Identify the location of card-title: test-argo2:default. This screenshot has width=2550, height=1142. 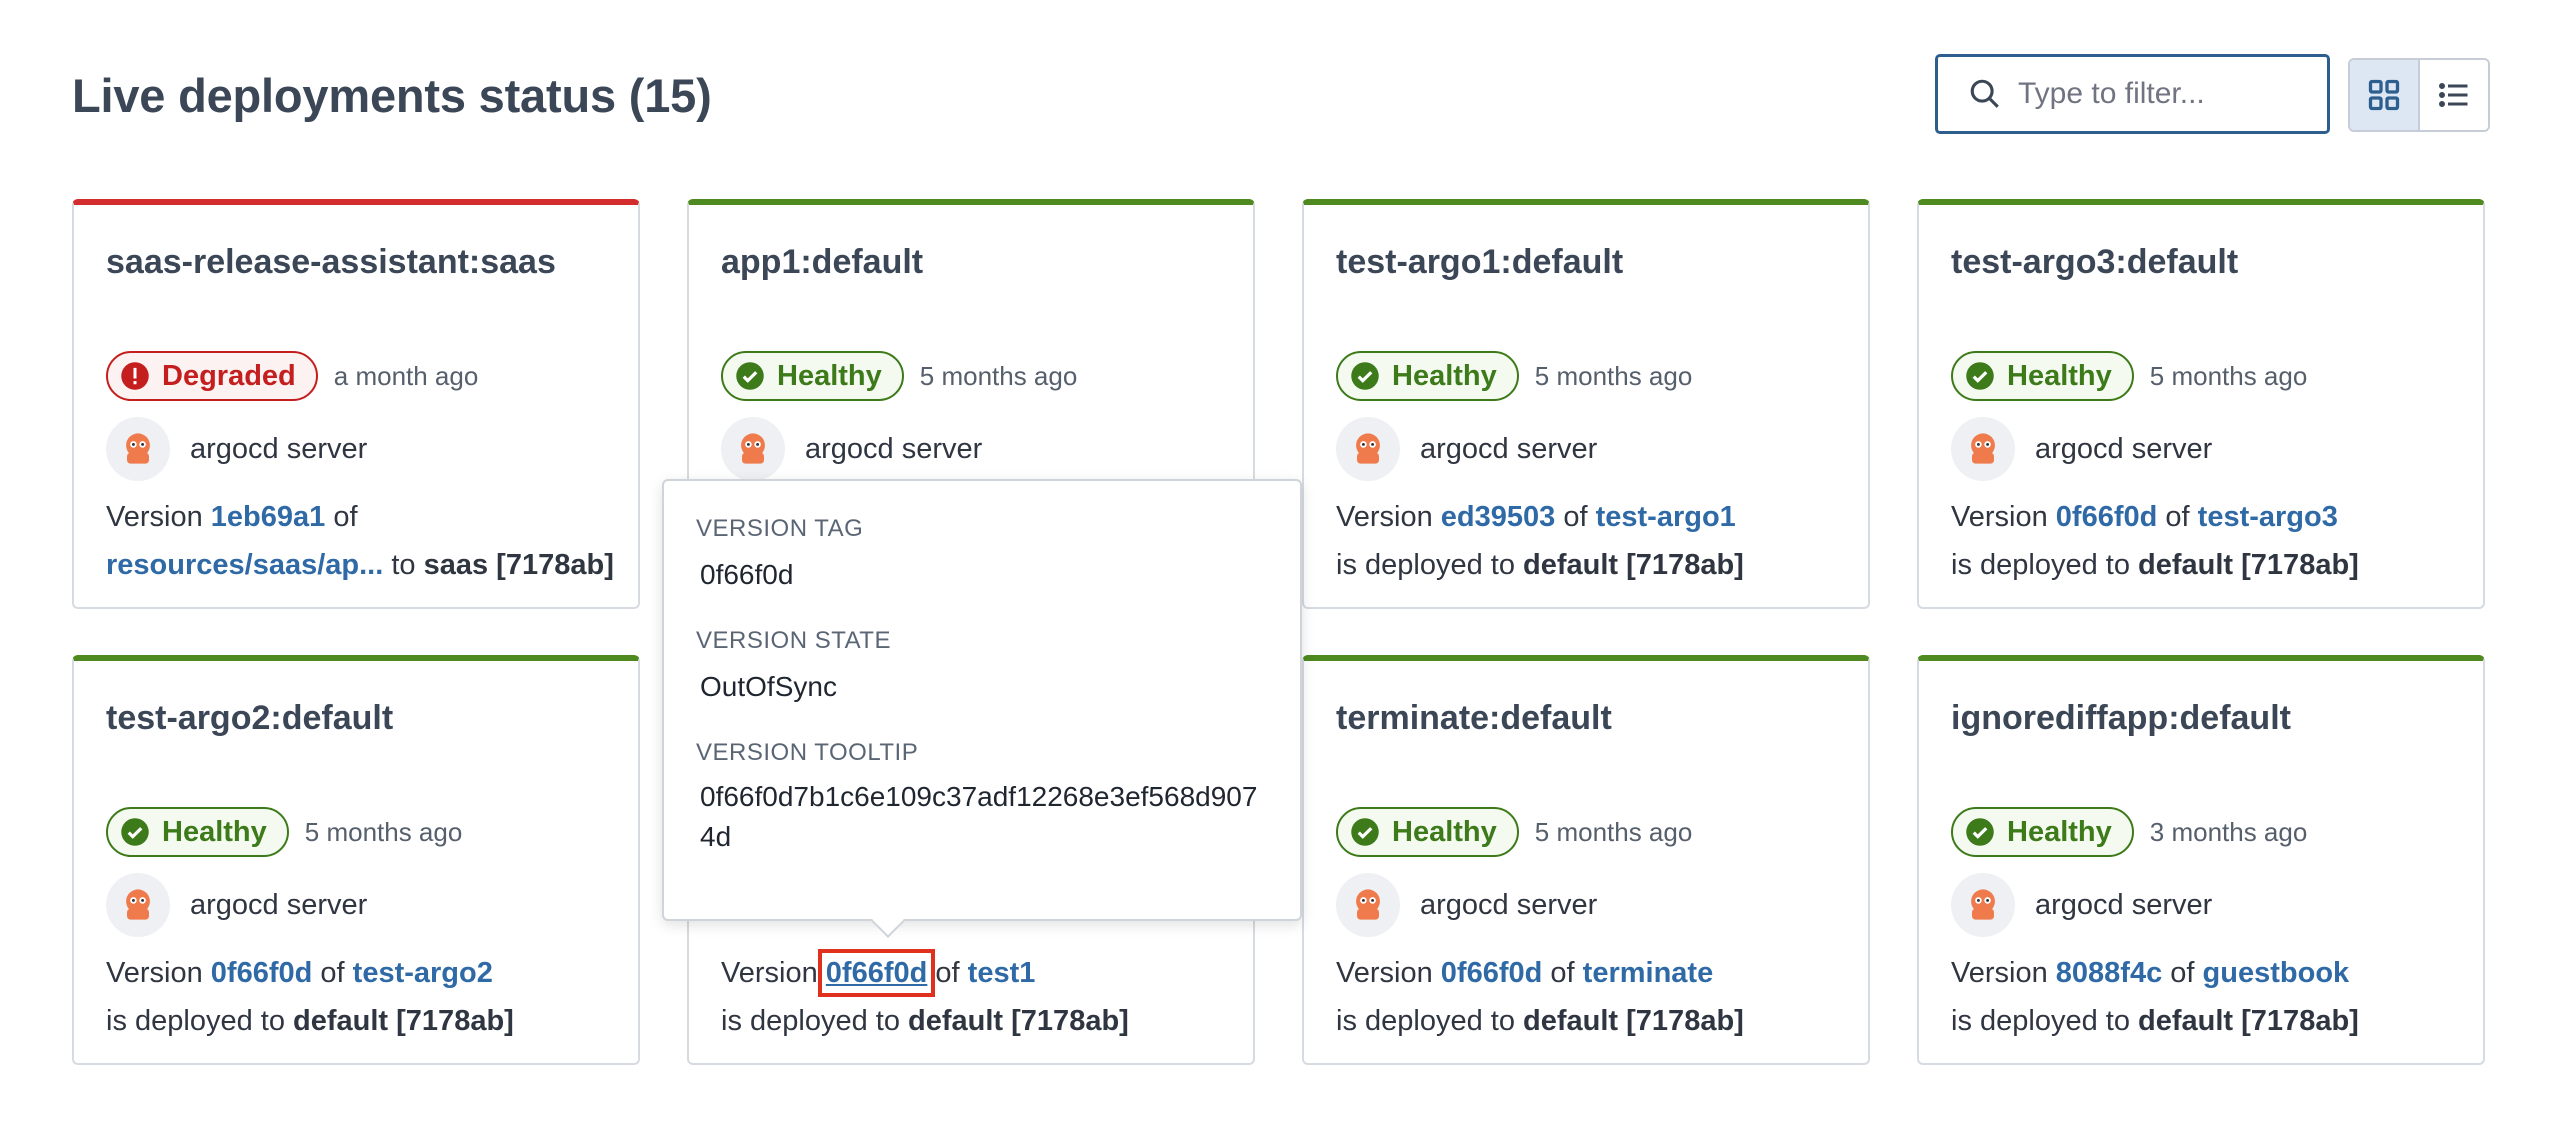
(250, 718).